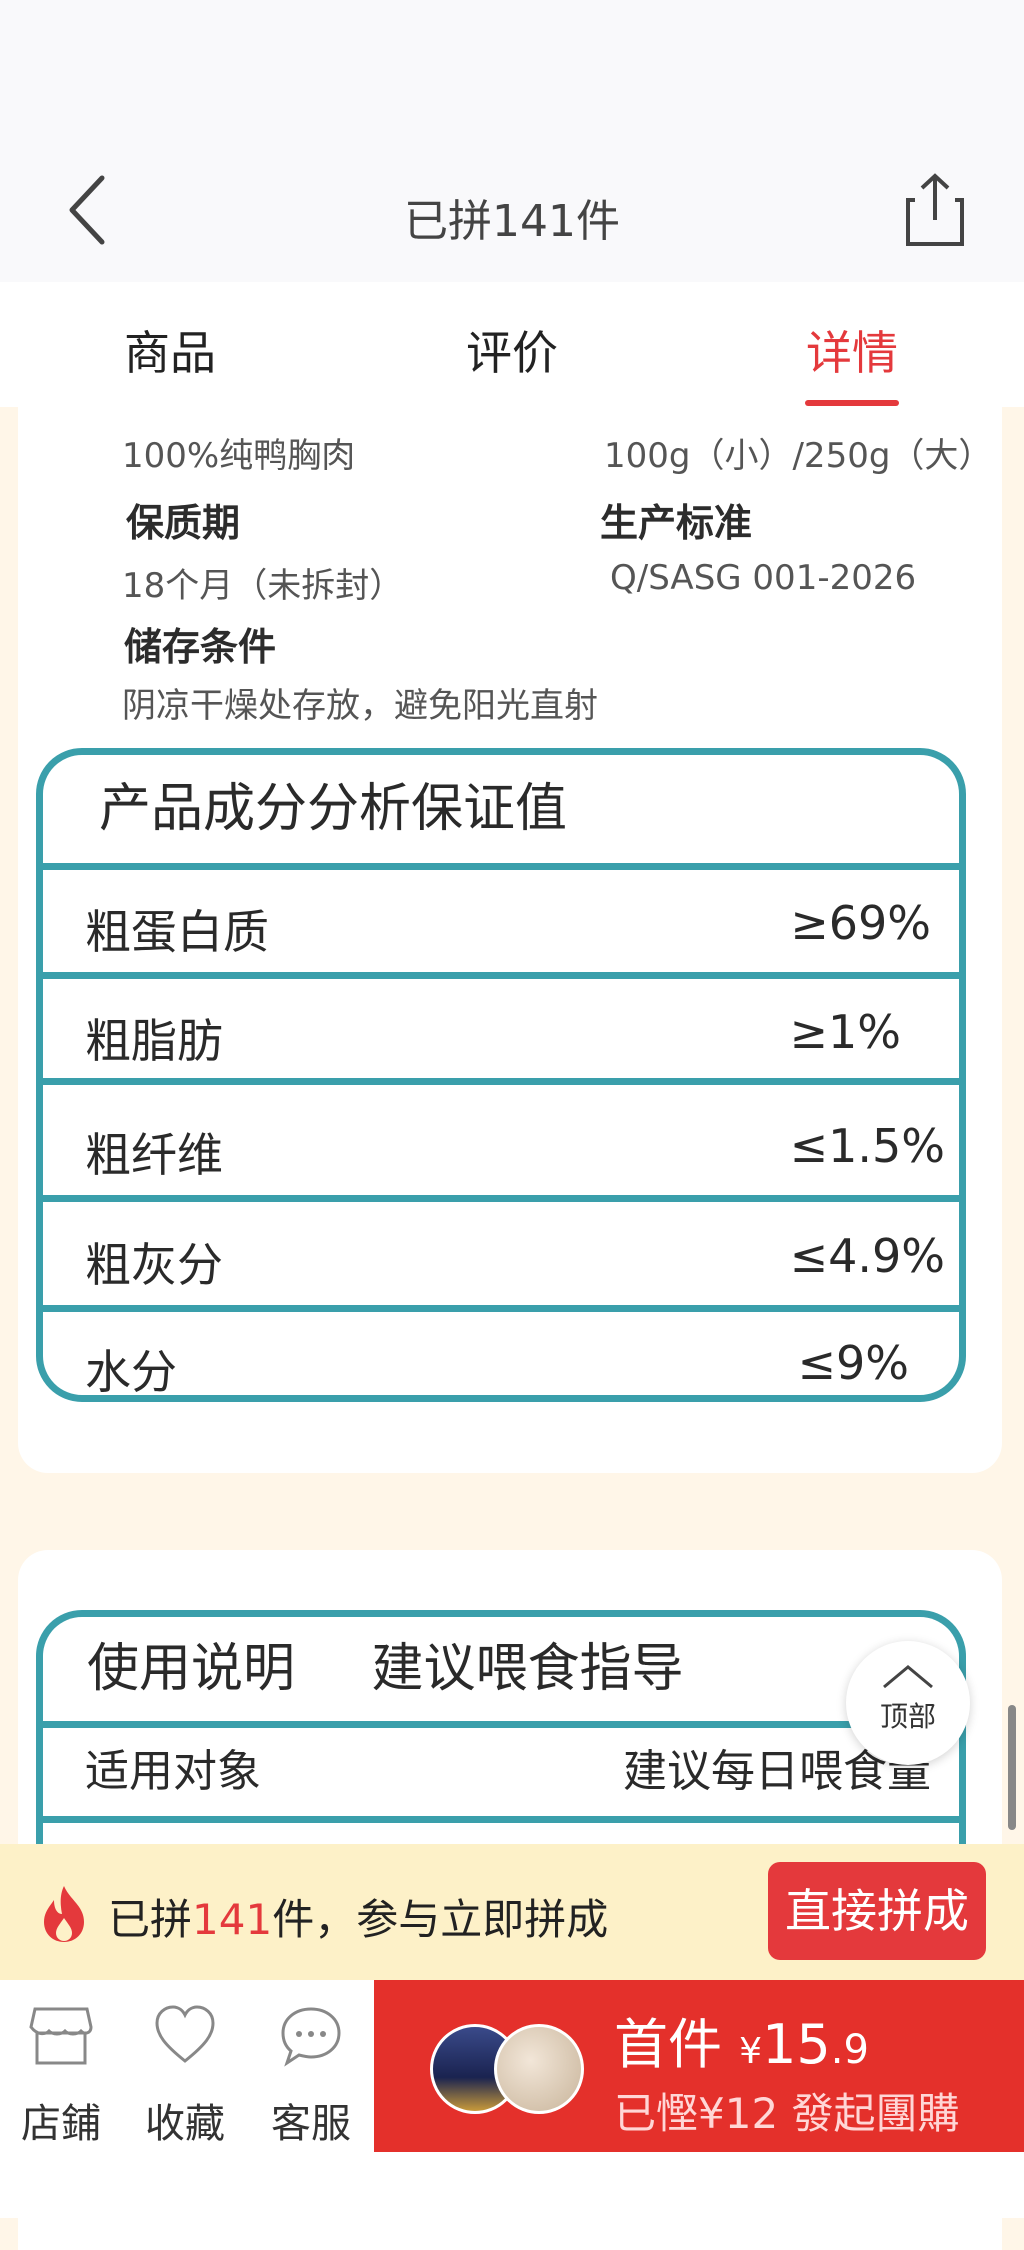  I want to click on avatar, so click(539, 2069).